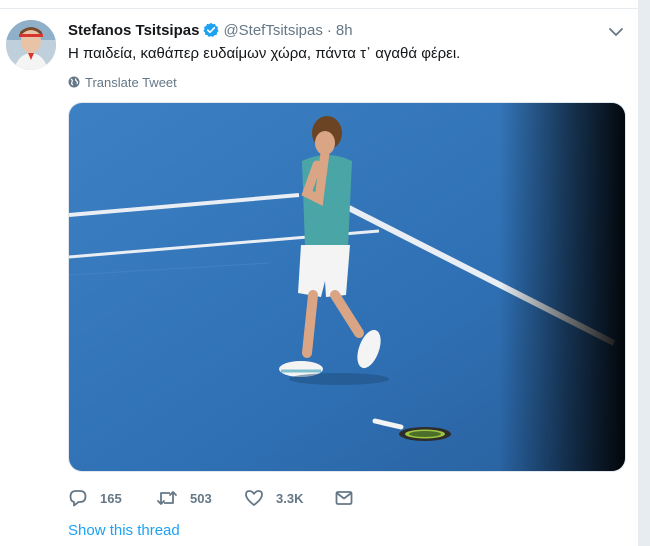  What do you see at coordinates (111, 498) in the screenshot?
I see `reply-count: 165` at bounding box center [111, 498].